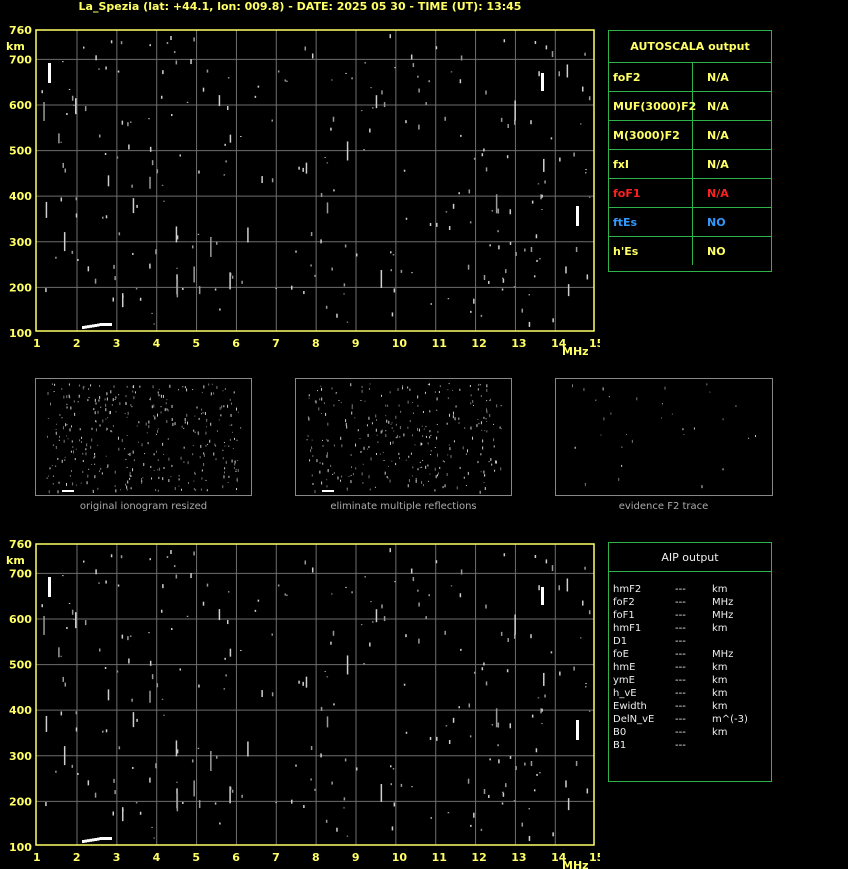 The image size is (848, 869). Describe the element at coordinates (20, 544) in the screenshot. I see `y-tick-label: 760` at that location.